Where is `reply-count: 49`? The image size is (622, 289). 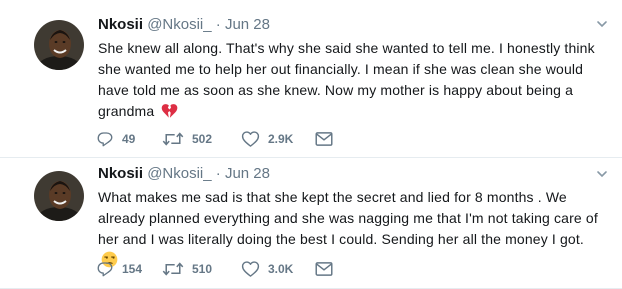 reply-count: 49 is located at coordinates (129, 139).